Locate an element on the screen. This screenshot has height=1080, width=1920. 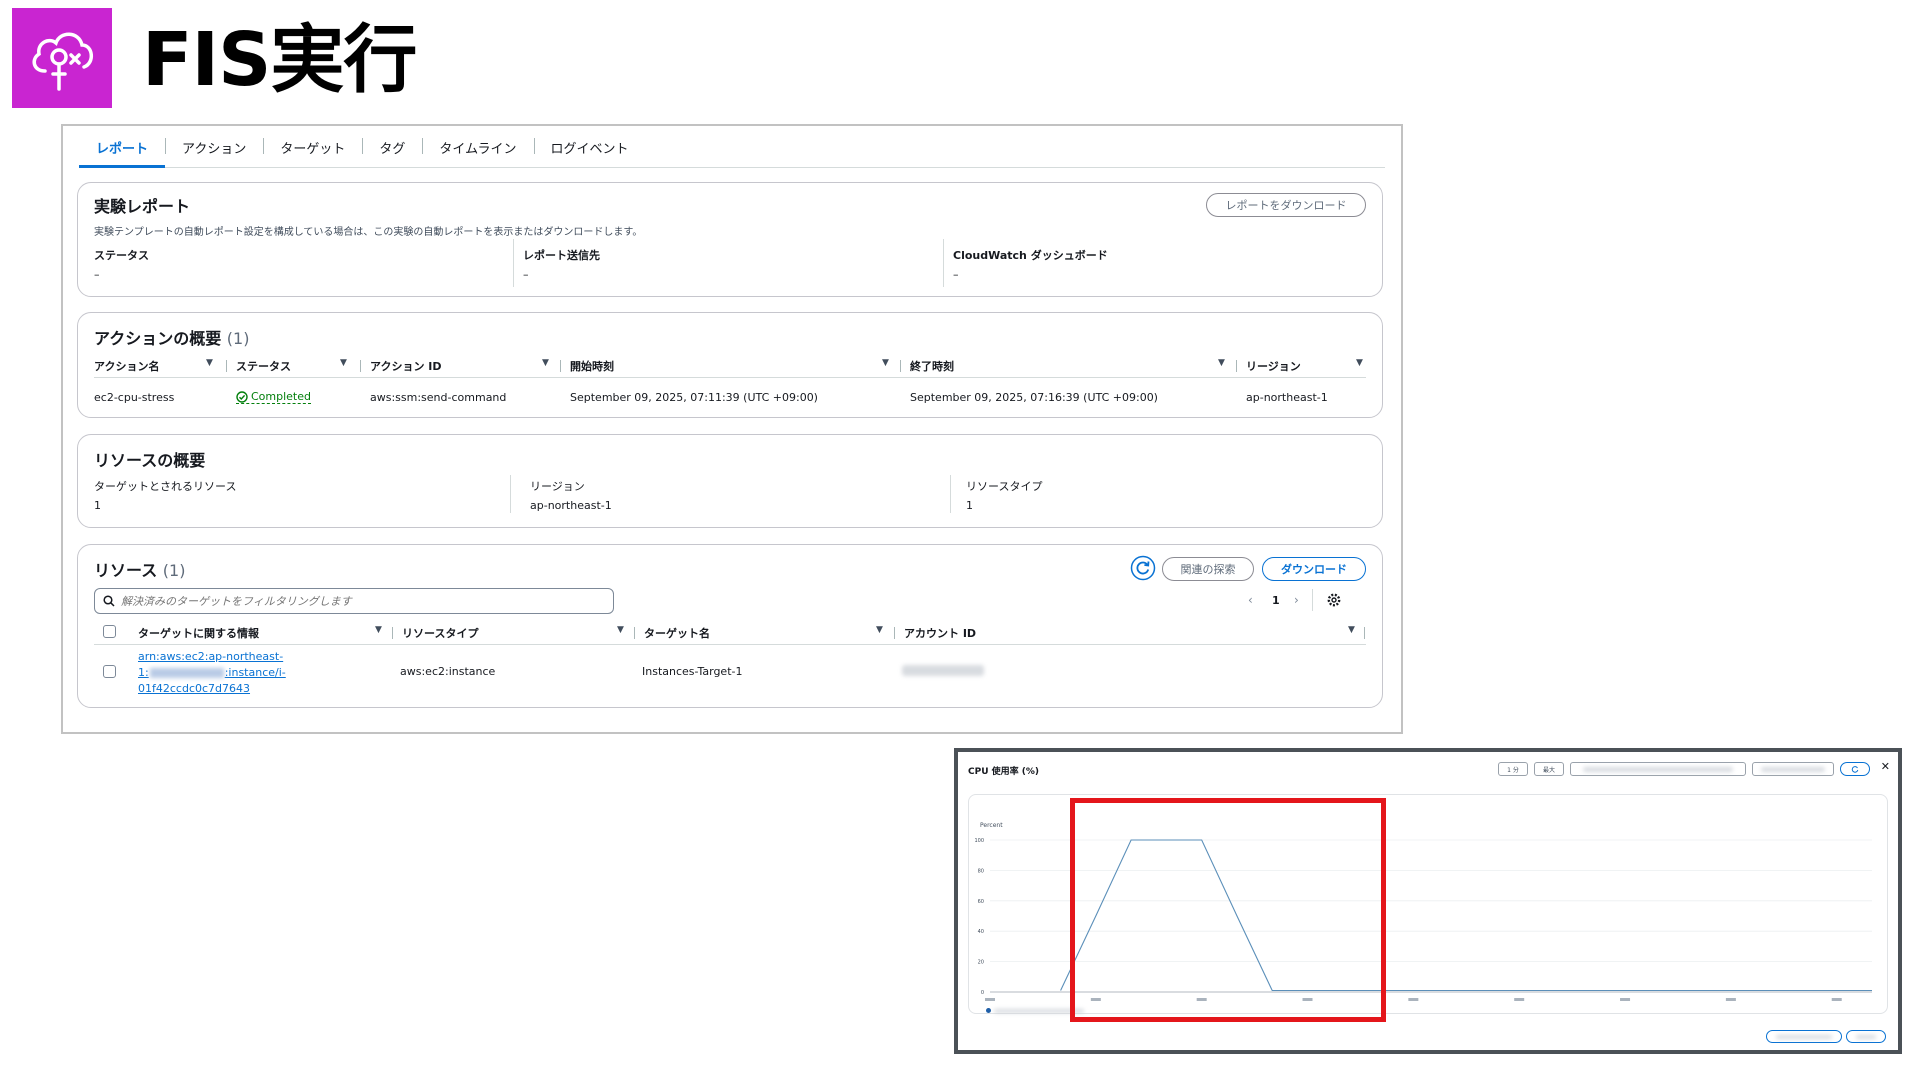
col-region: リージョン is located at coordinates (1273, 366).